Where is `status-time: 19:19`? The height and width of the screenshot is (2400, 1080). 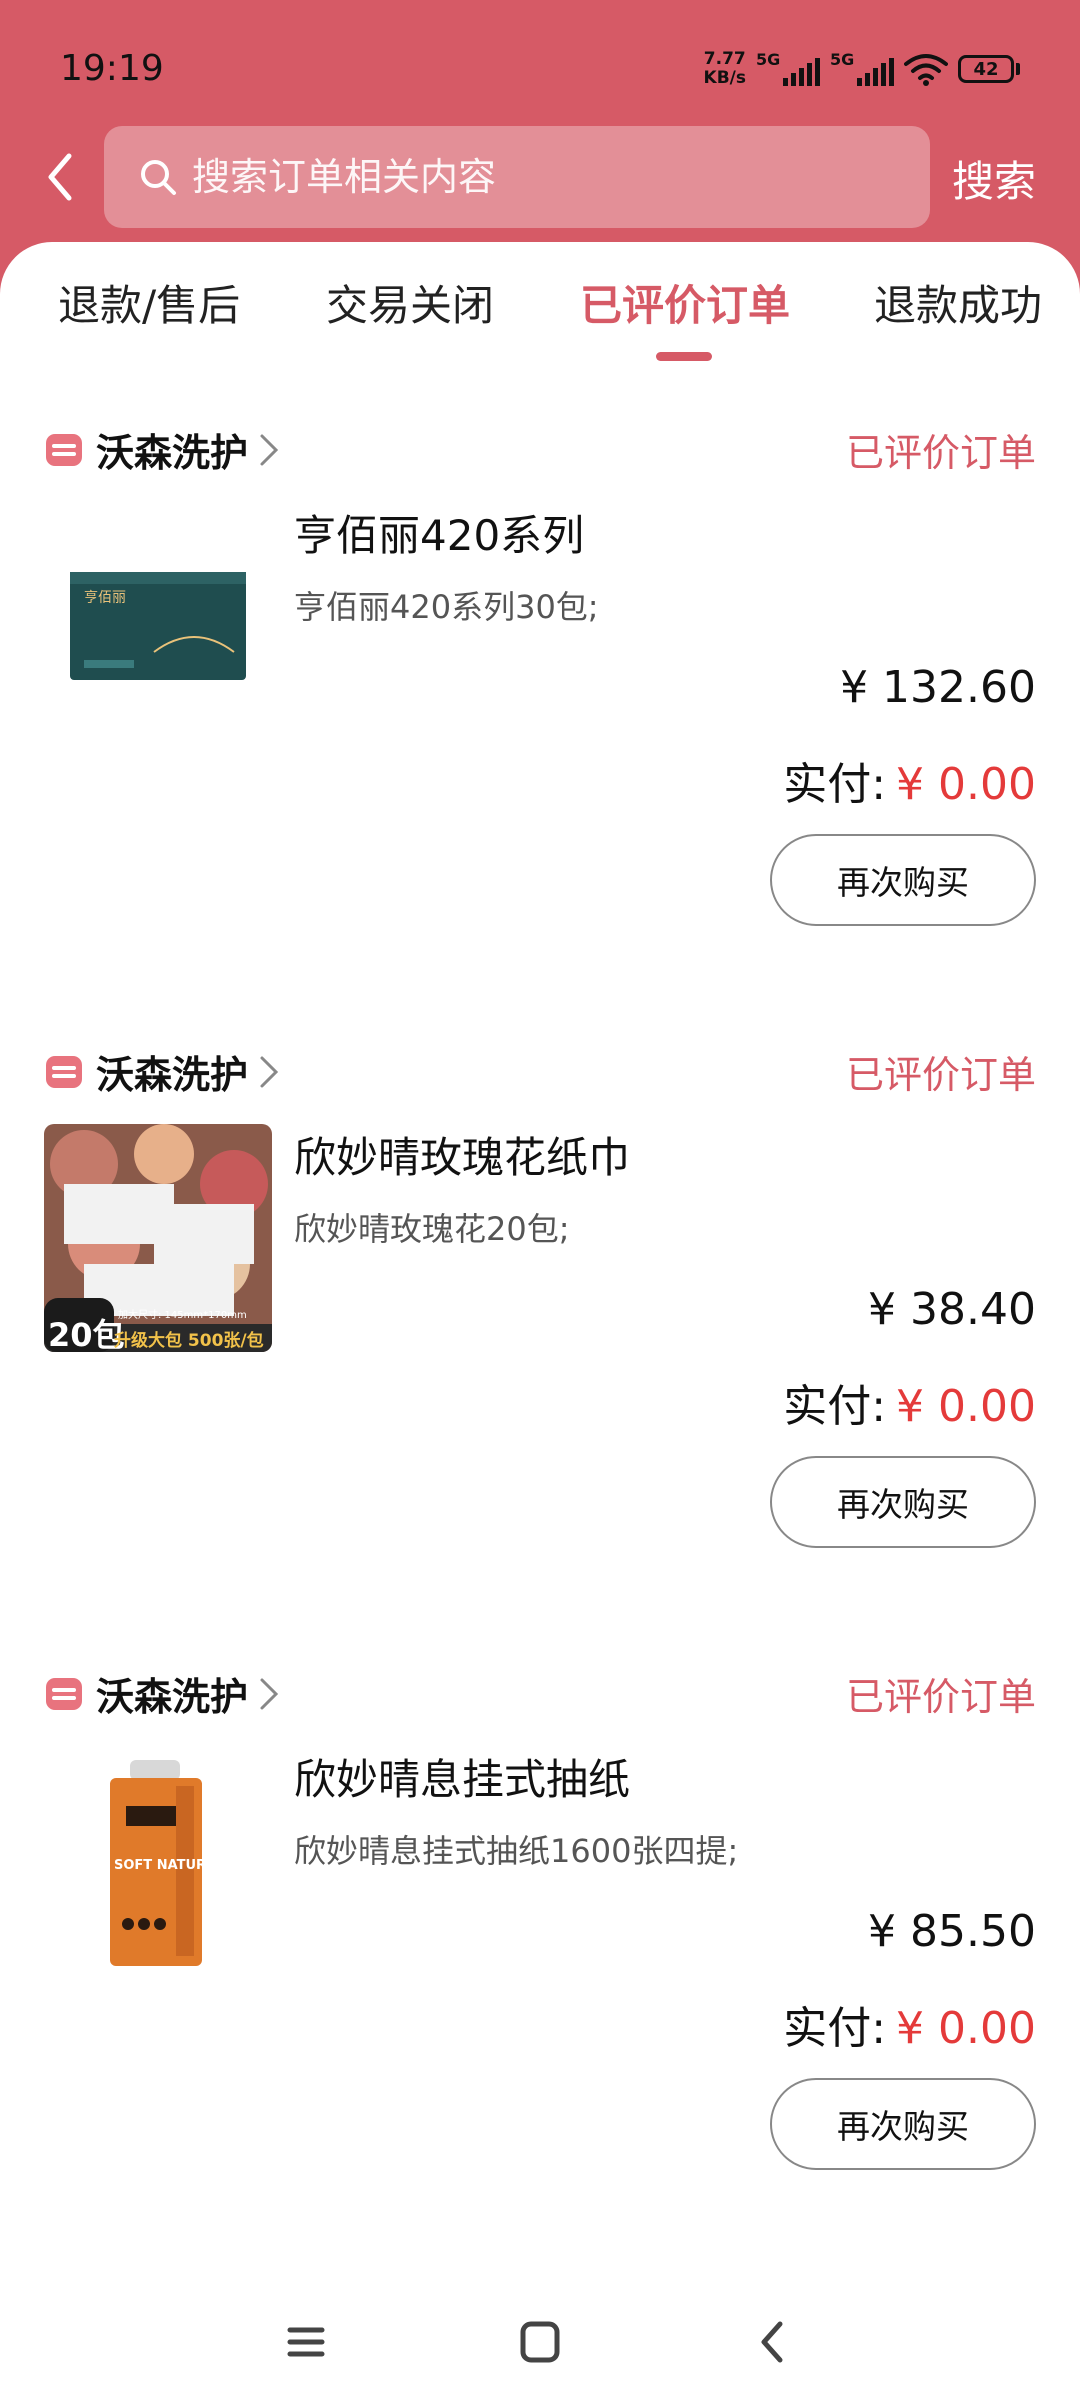
status-time: 19:19 is located at coordinates (112, 68).